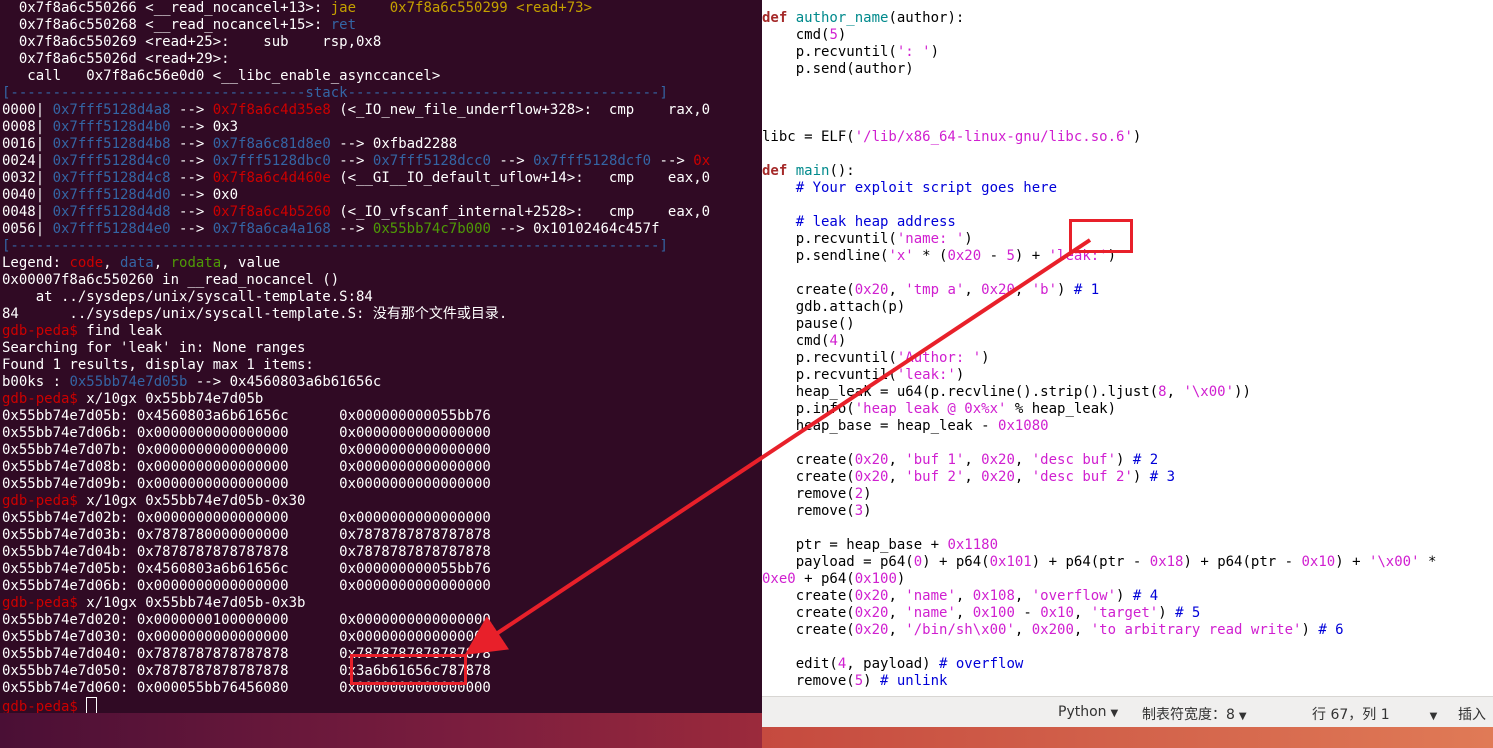  I want to click on code-token: 0xe0, so click(779, 579).